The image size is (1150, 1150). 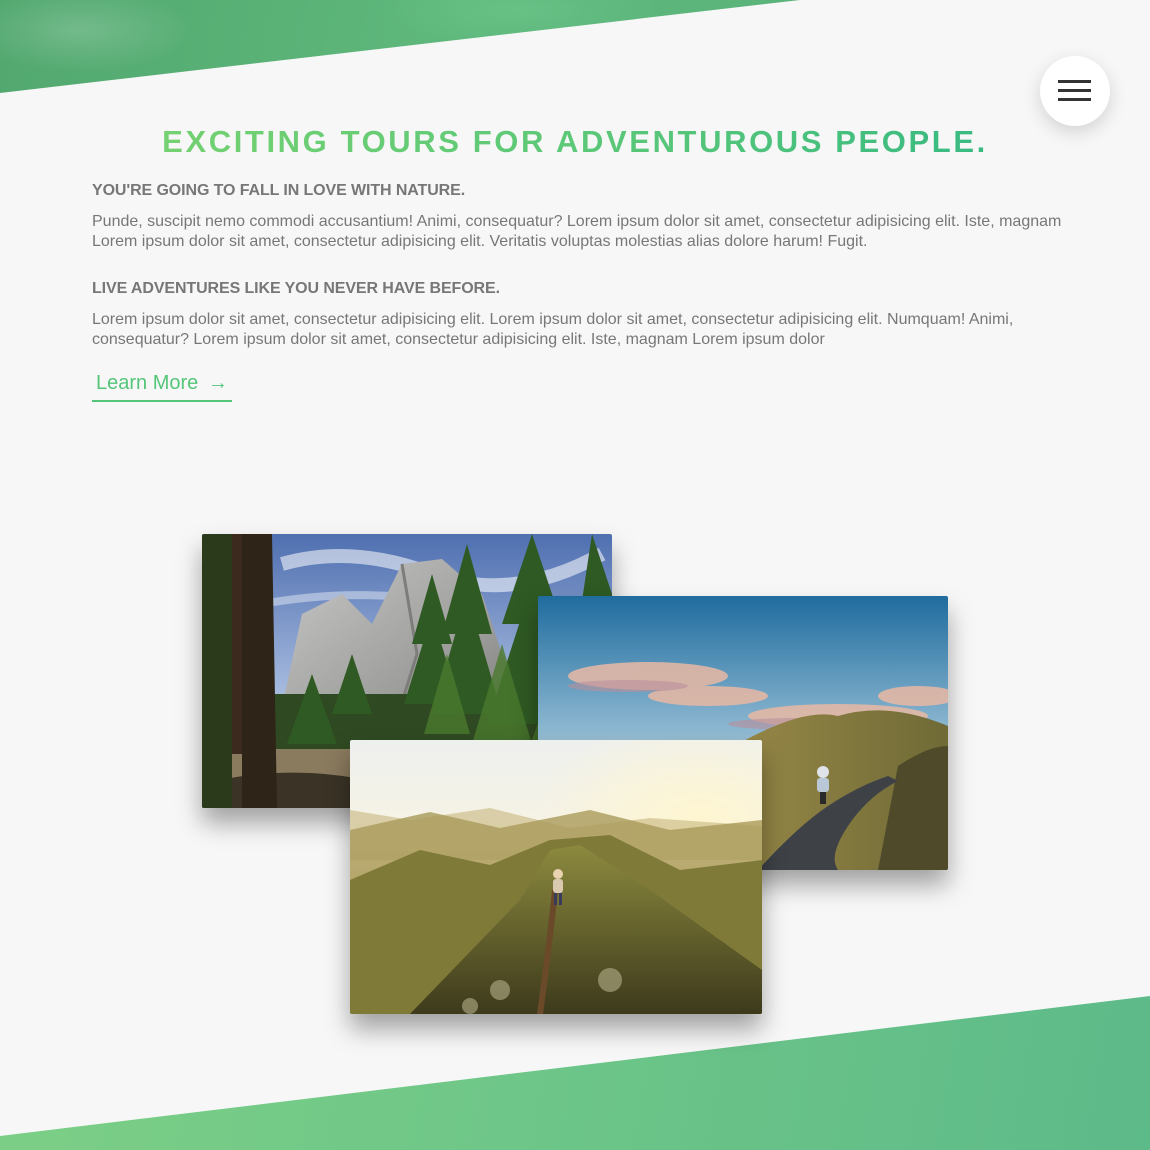 I want to click on learn-more-link: Learn More →, so click(x=162, y=386).